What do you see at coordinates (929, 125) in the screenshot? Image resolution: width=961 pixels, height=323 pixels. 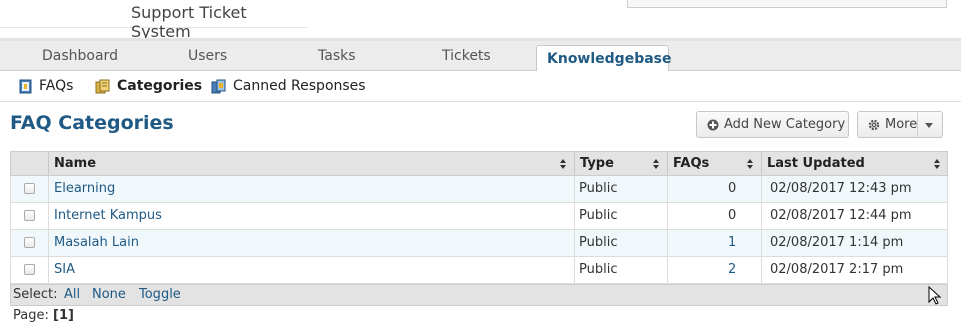 I see `caret-down-icon` at bounding box center [929, 125].